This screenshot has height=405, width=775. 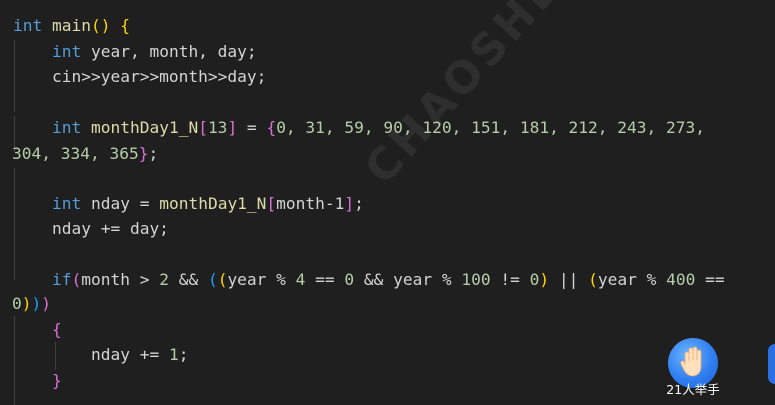 I want to click on code-line-3: cin>>year>>month>>day;, so click(x=139, y=77).